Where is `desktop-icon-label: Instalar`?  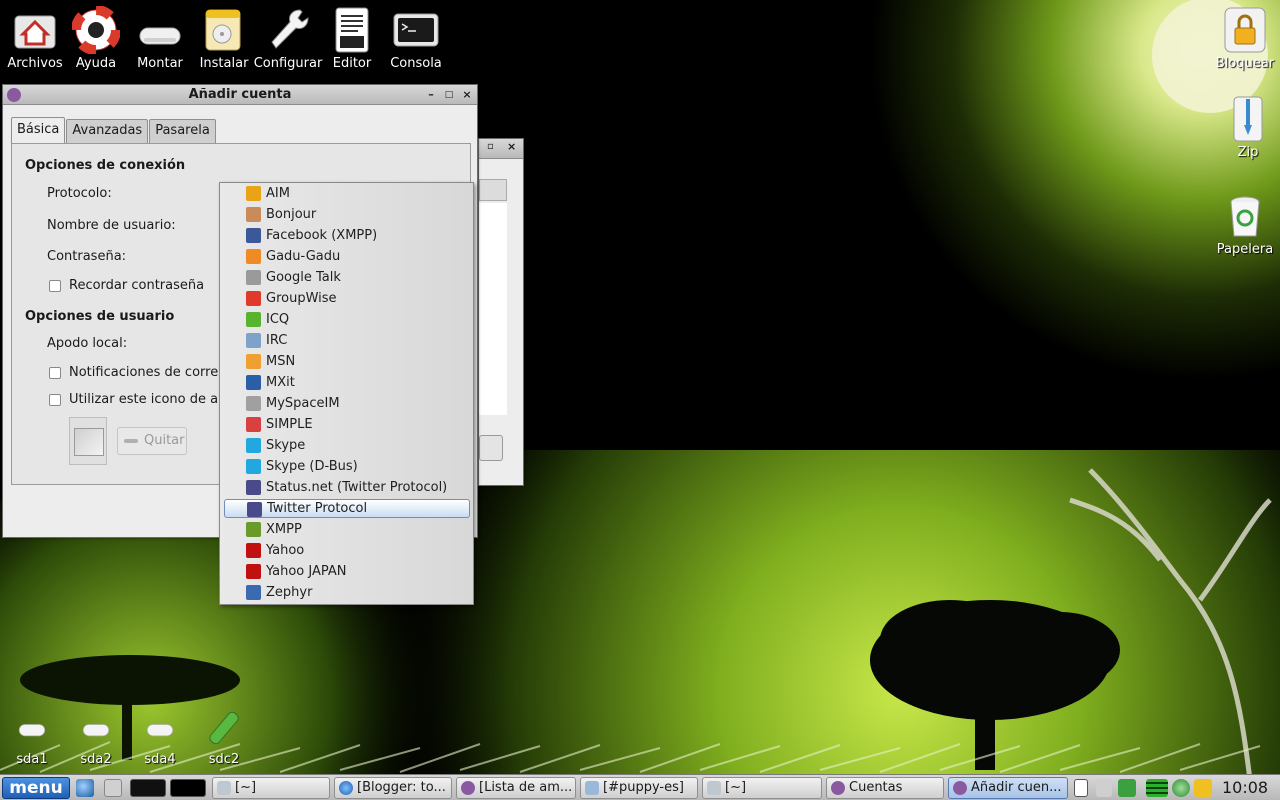 desktop-icon-label: Instalar is located at coordinates (224, 63).